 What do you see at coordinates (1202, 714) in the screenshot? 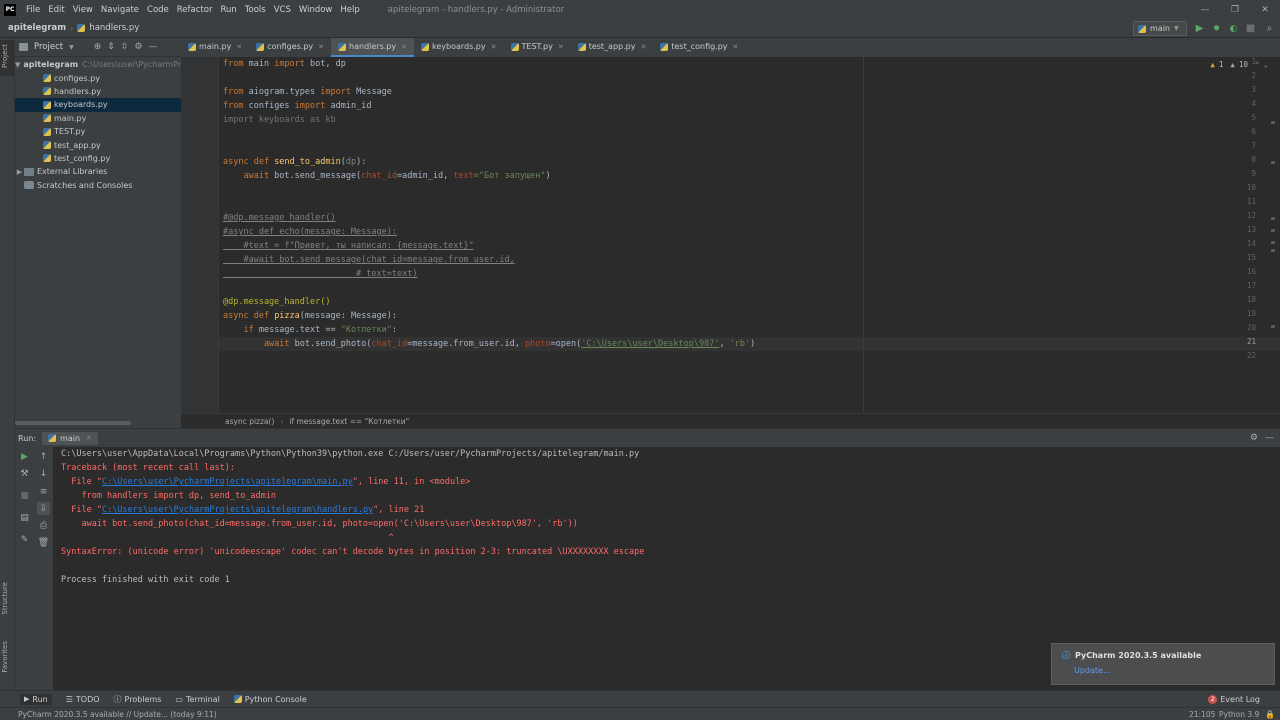
I see `caret-position: 21:105` at bounding box center [1202, 714].